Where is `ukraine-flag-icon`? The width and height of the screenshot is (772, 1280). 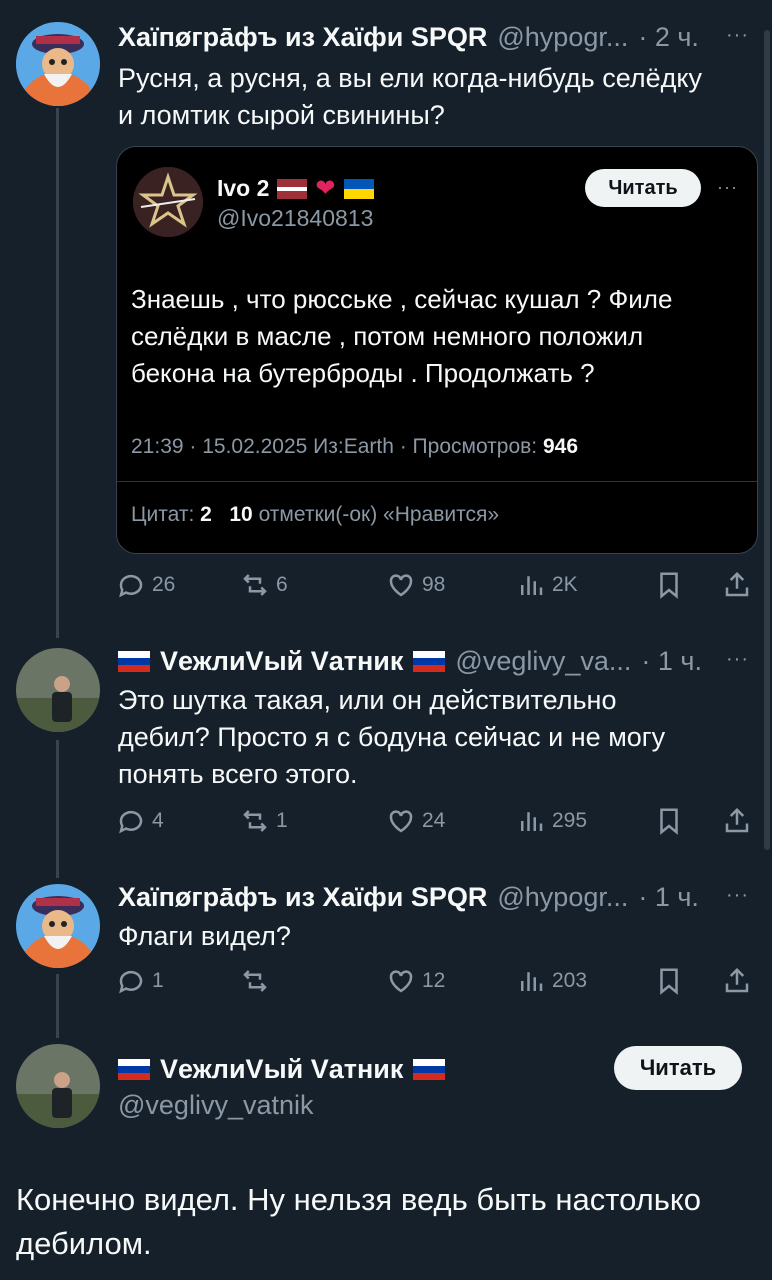 ukraine-flag-icon is located at coordinates (358, 188).